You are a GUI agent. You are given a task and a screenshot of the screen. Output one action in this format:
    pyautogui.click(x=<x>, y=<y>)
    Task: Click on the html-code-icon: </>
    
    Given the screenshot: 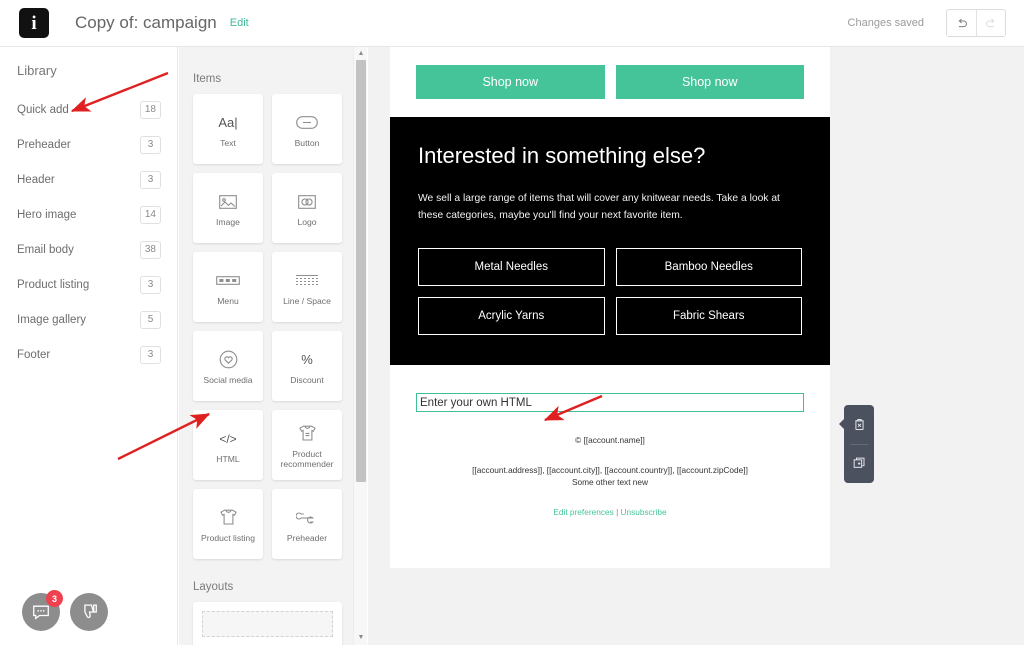 What is the action you would take?
    pyautogui.click(x=227, y=439)
    